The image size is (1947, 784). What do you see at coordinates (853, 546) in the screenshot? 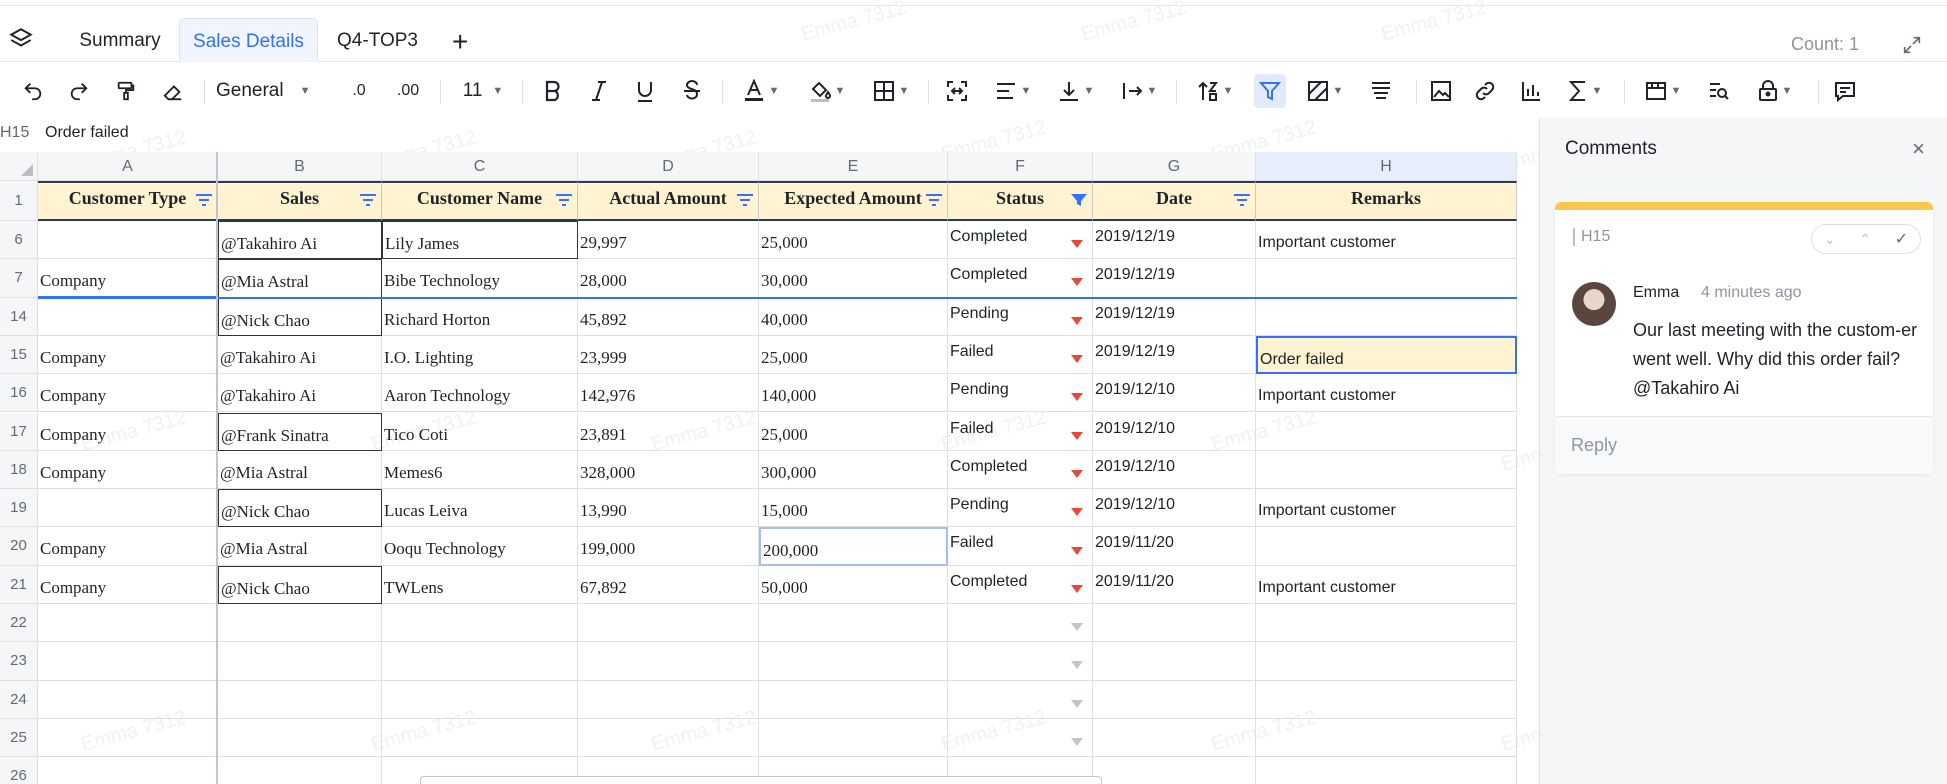
I see `cell-expected: 200,000` at bounding box center [853, 546].